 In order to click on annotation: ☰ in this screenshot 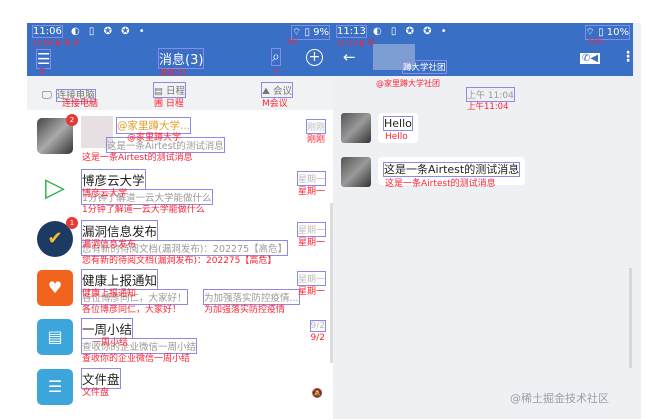, I will do `click(42, 71)`.